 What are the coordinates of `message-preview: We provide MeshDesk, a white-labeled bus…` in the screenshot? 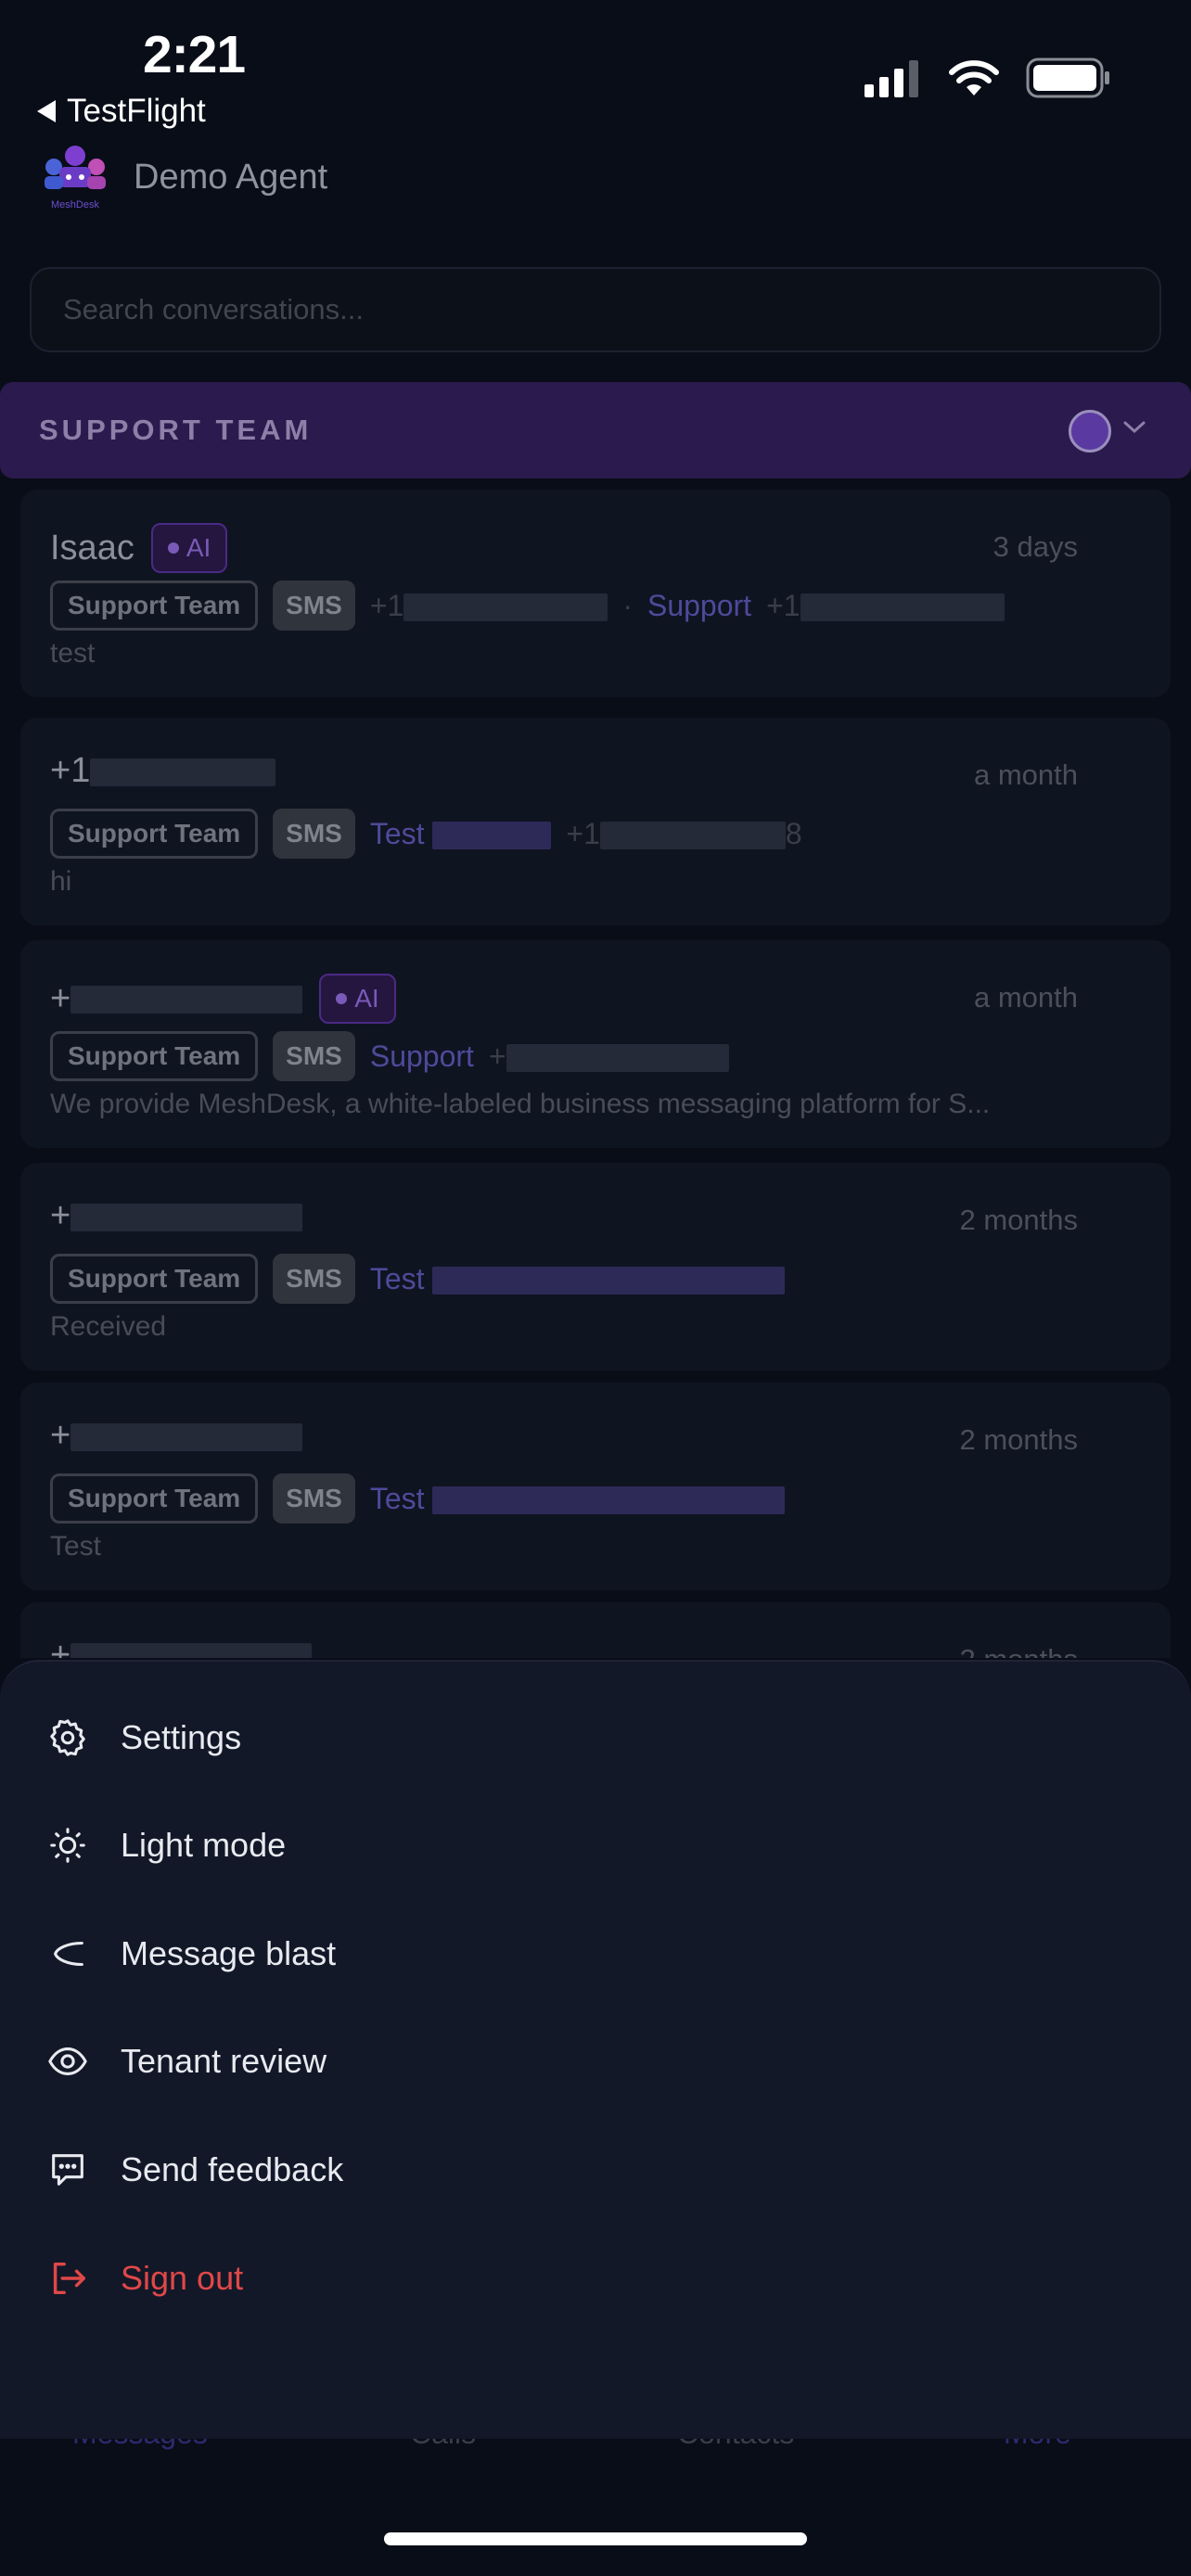 It's located at (520, 1104).